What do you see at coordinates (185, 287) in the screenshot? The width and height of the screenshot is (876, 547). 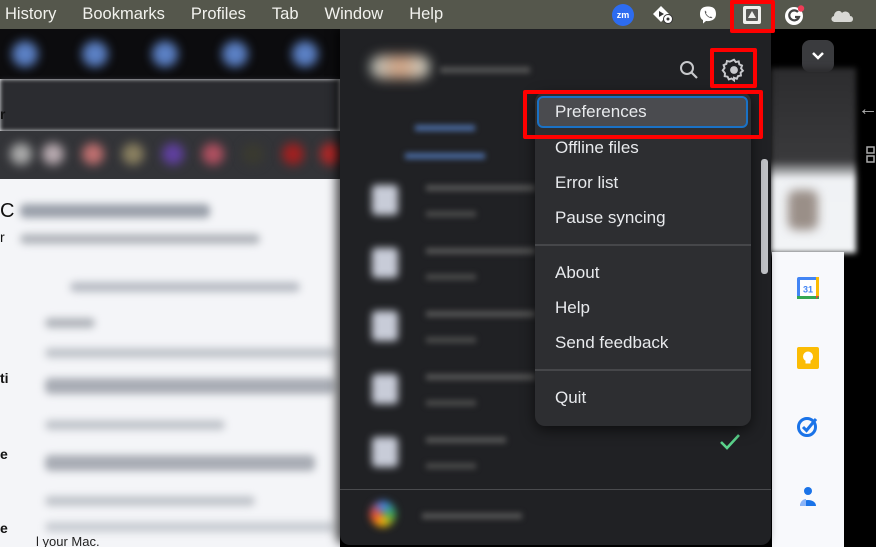 I see `blurred-toolbar` at bounding box center [185, 287].